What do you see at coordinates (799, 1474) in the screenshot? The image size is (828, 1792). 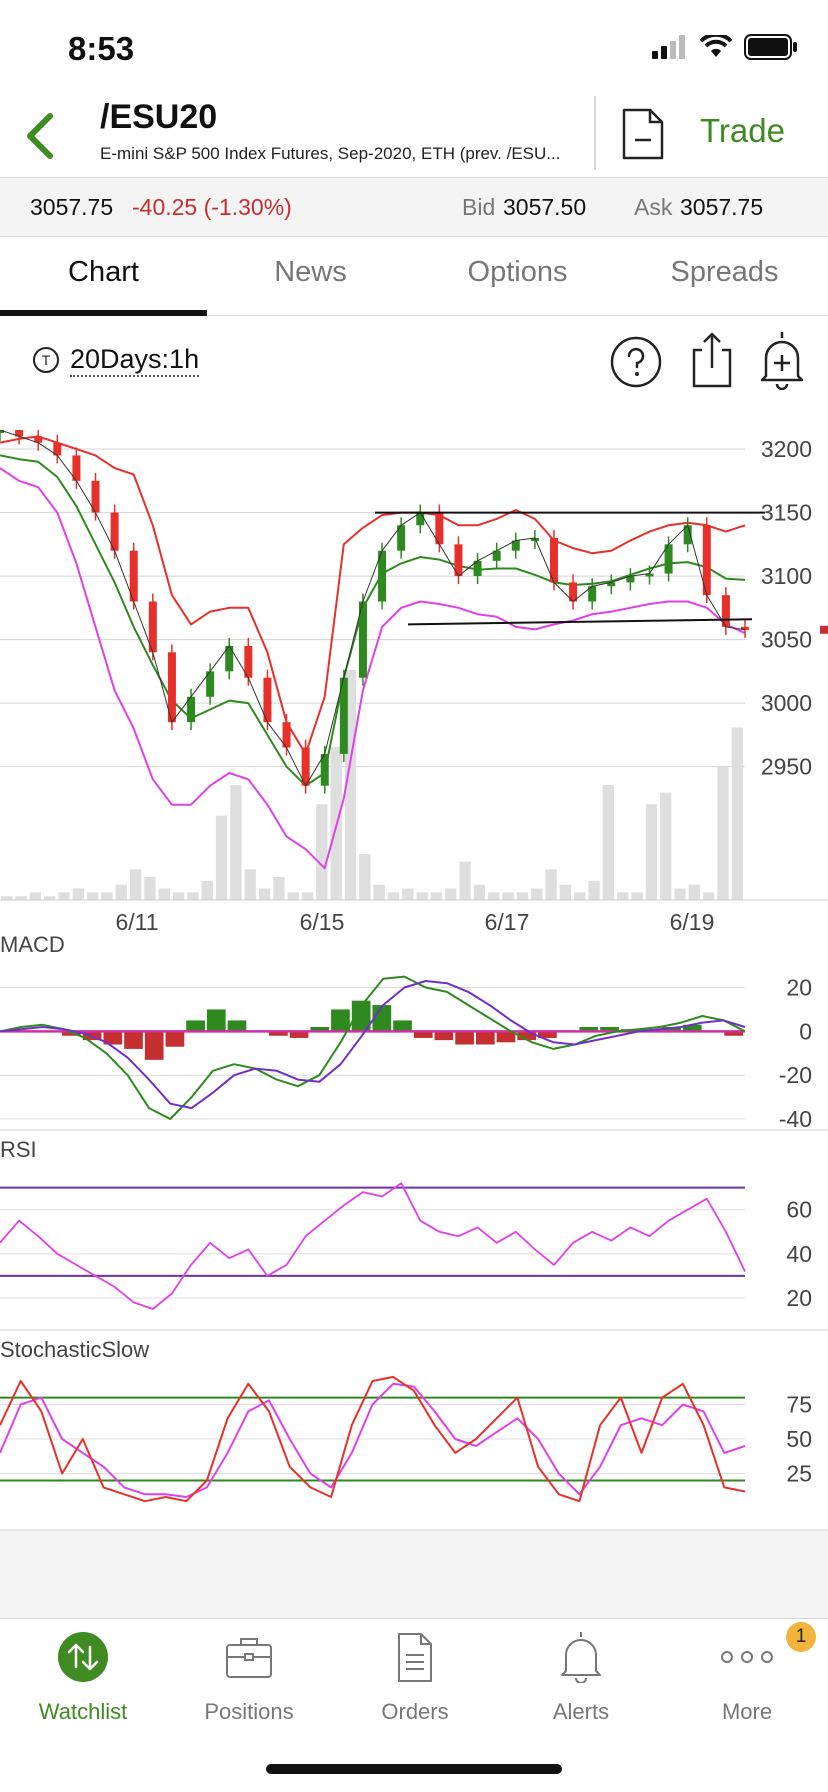 I see `stochastic-axis-label: 25` at bounding box center [799, 1474].